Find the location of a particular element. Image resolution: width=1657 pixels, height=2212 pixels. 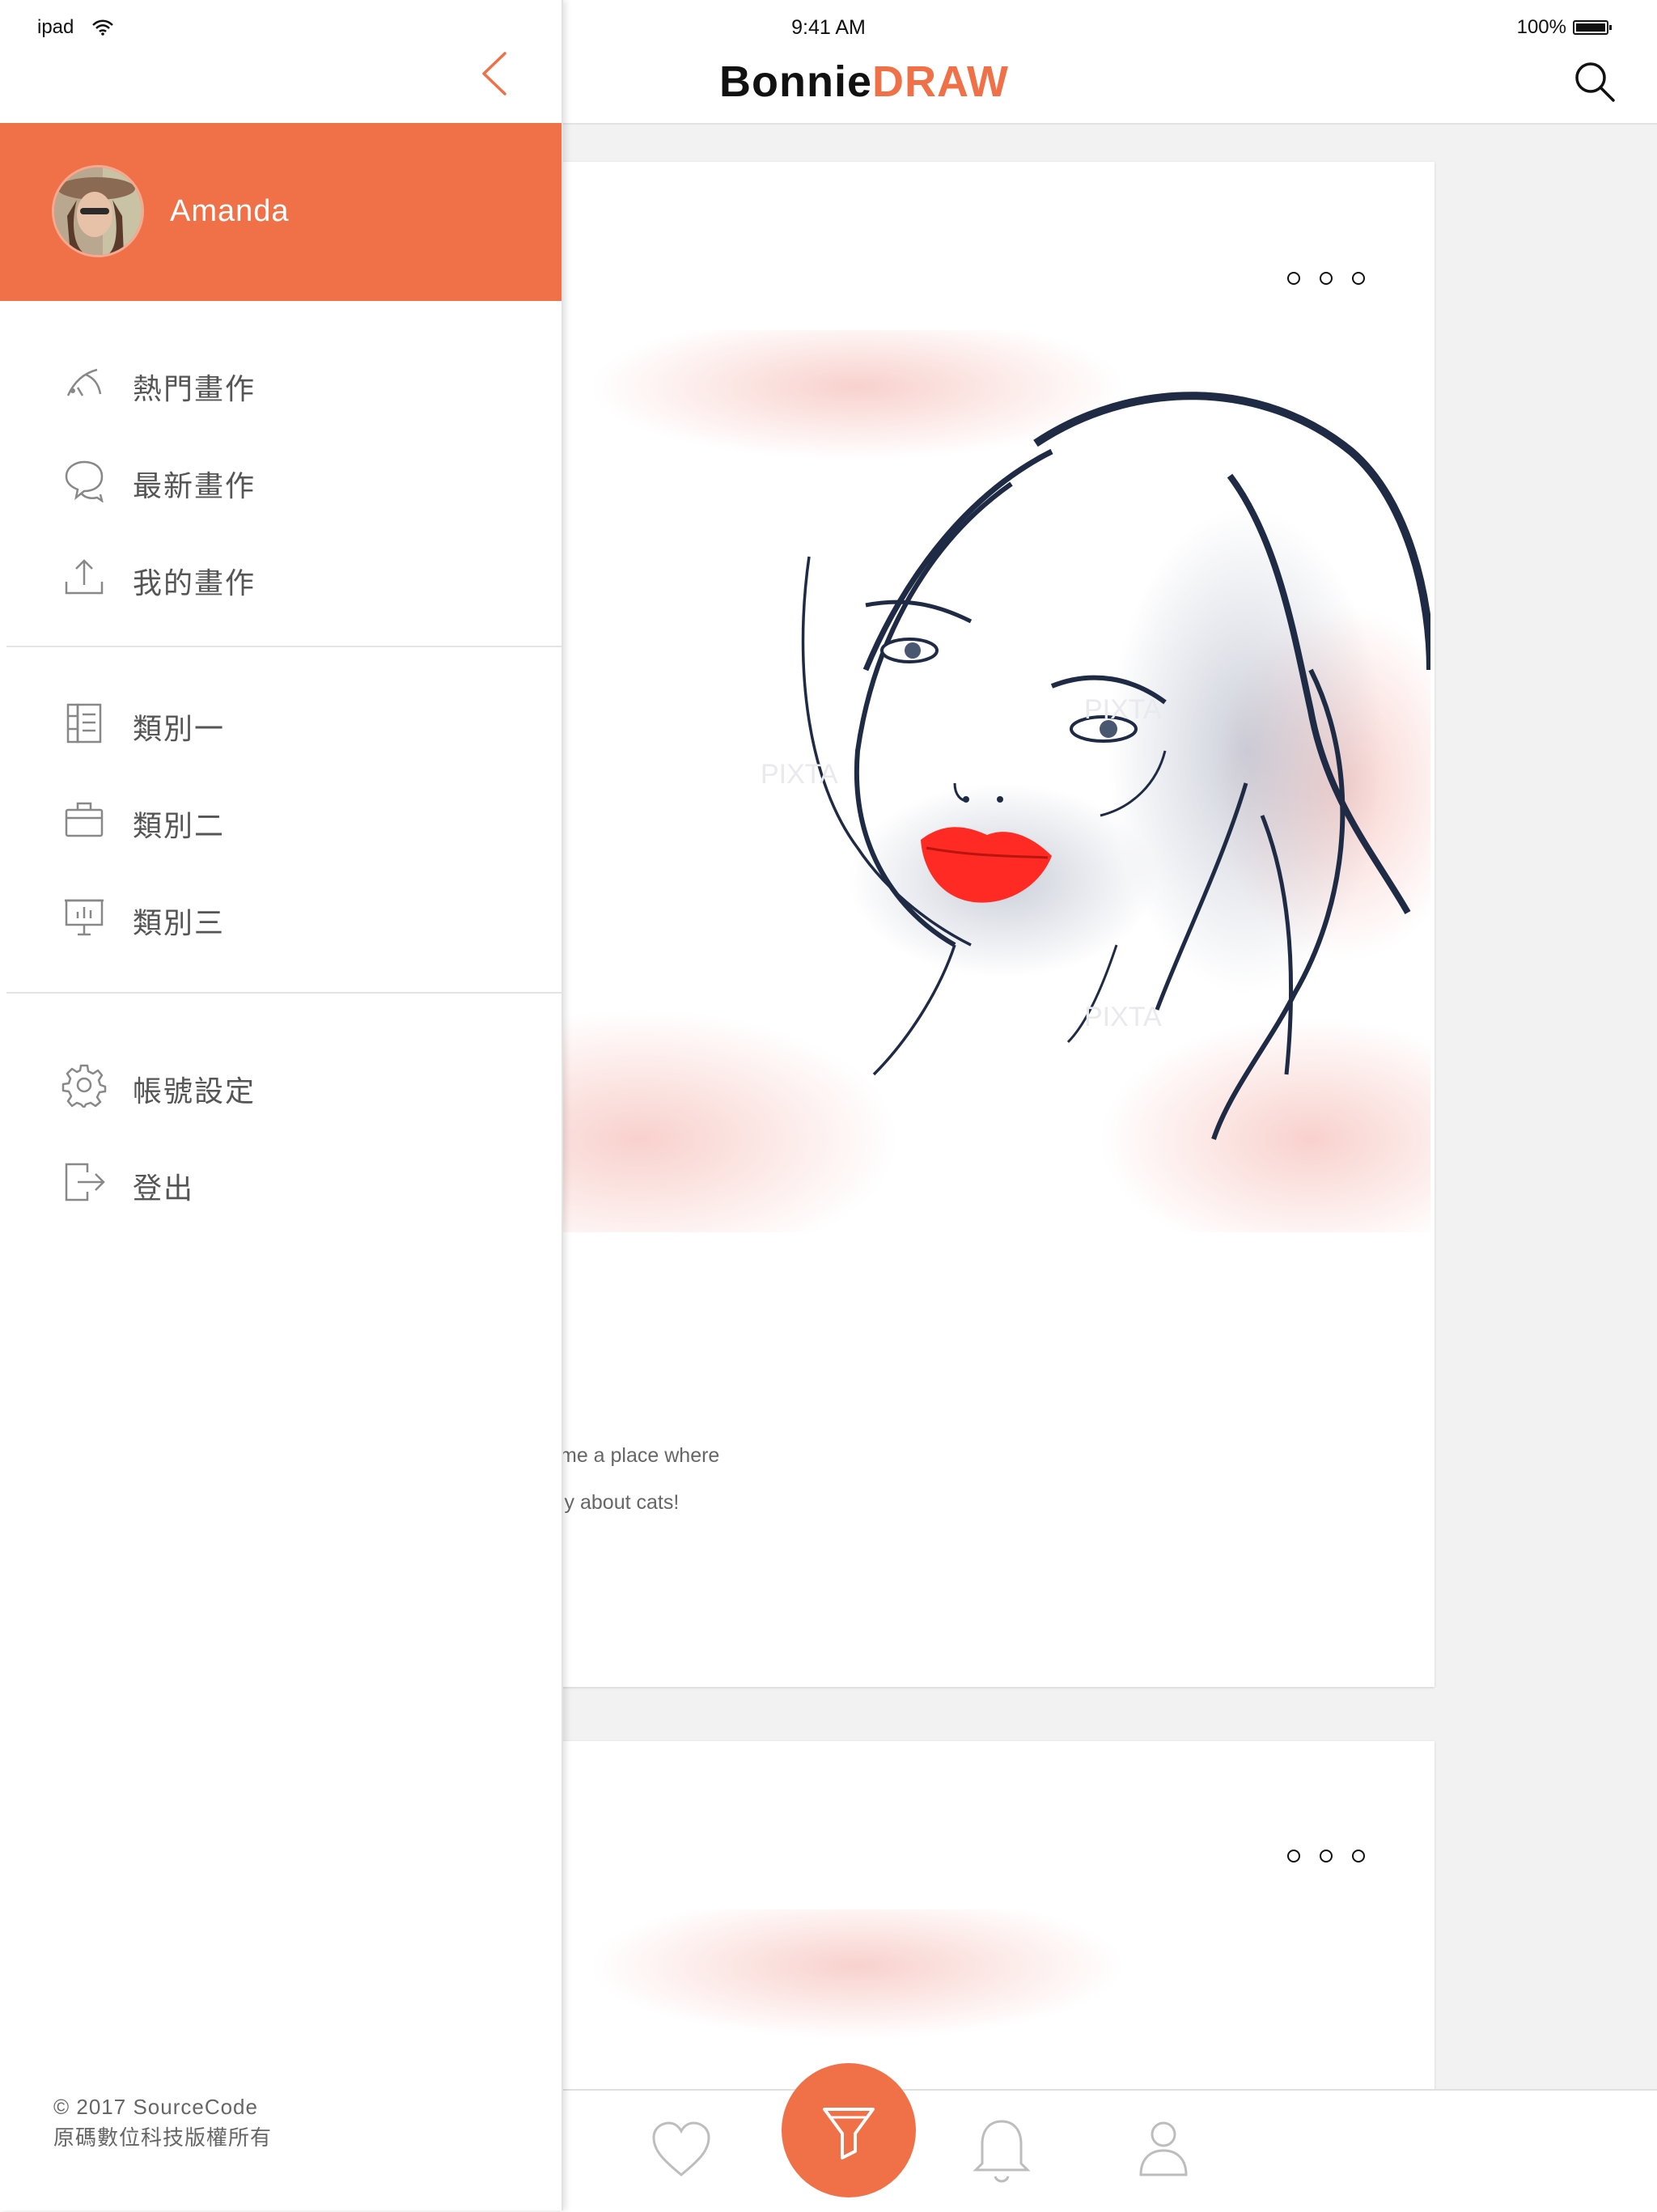

presentation-board-icon is located at coordinates (84, 917).